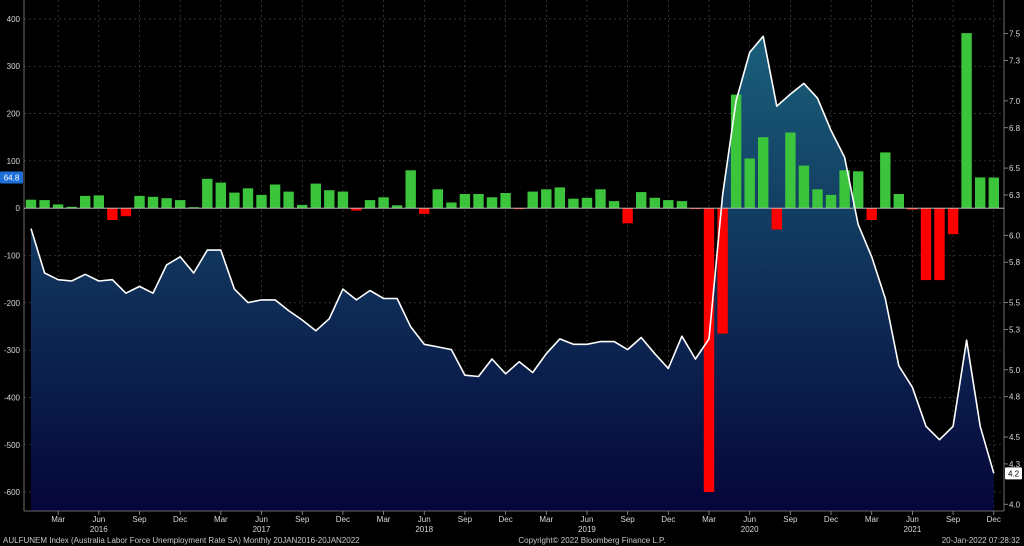 The height and width of the screenshot is (546, 1024). What do you see at coordinates (1015, 437) in the screenshot?
I see `right-tick-label: 4.5` at bounding box center [1015, 437].